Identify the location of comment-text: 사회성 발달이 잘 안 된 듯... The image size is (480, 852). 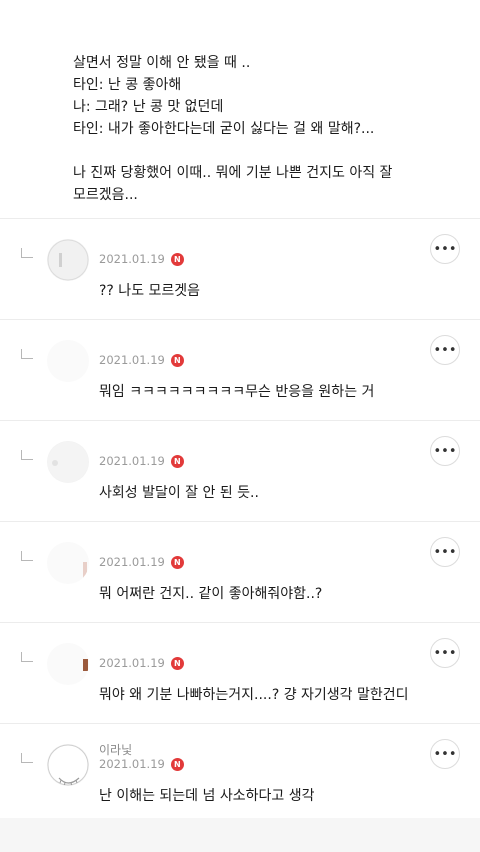
(179, 493).